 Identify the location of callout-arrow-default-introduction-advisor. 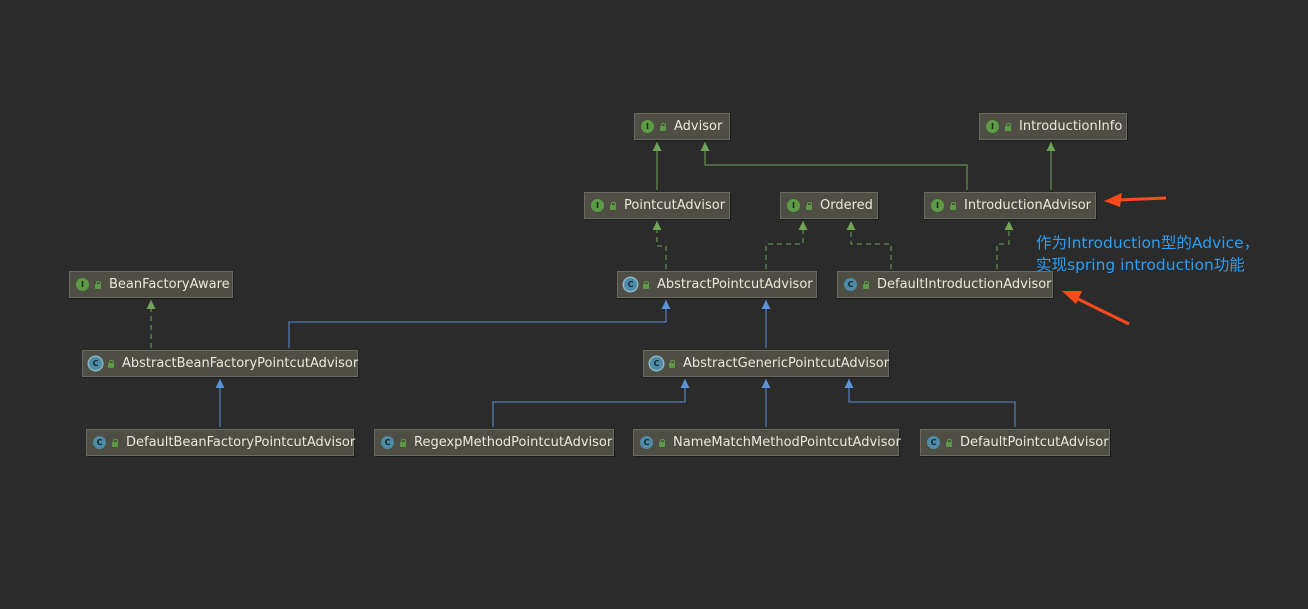
(1102, 311).